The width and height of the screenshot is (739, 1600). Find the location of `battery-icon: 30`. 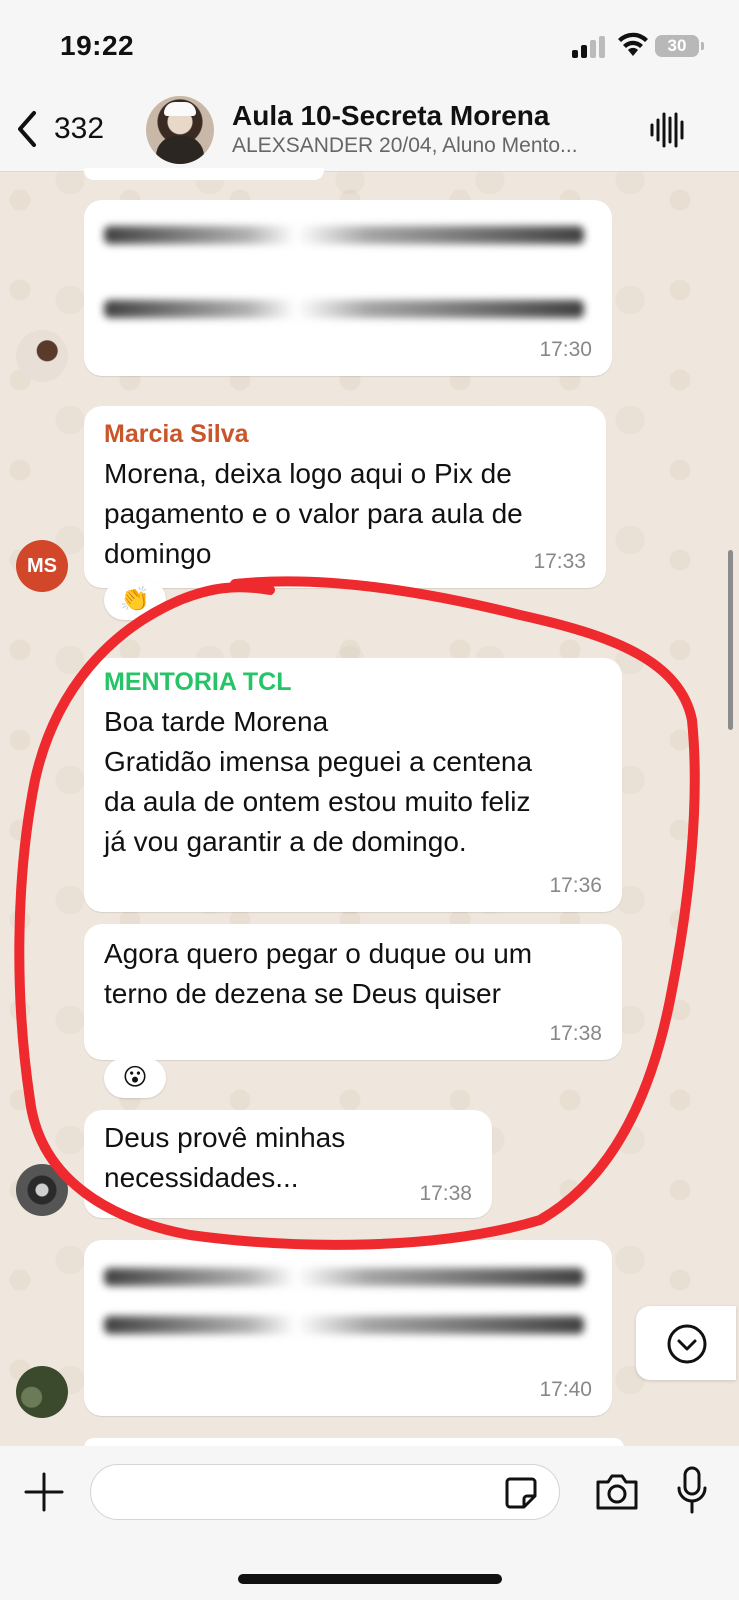

battery-icon: 30 is located at coordinates (679, 46).